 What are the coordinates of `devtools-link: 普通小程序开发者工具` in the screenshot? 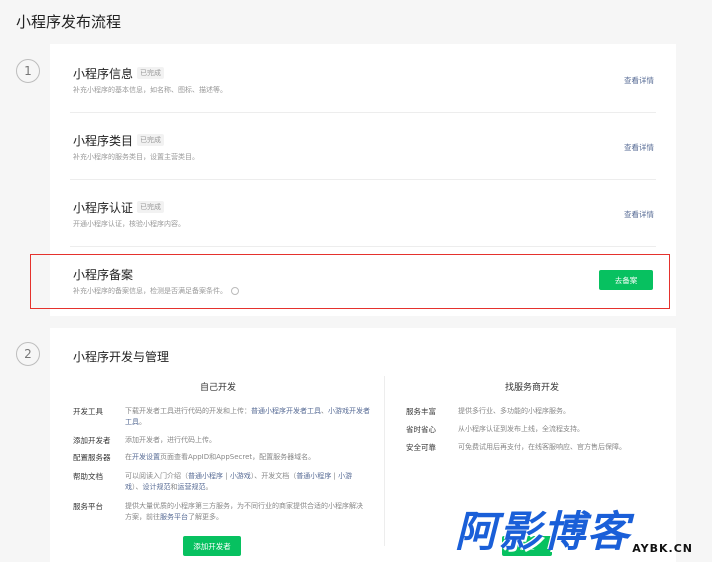 It's located at (286, 411).